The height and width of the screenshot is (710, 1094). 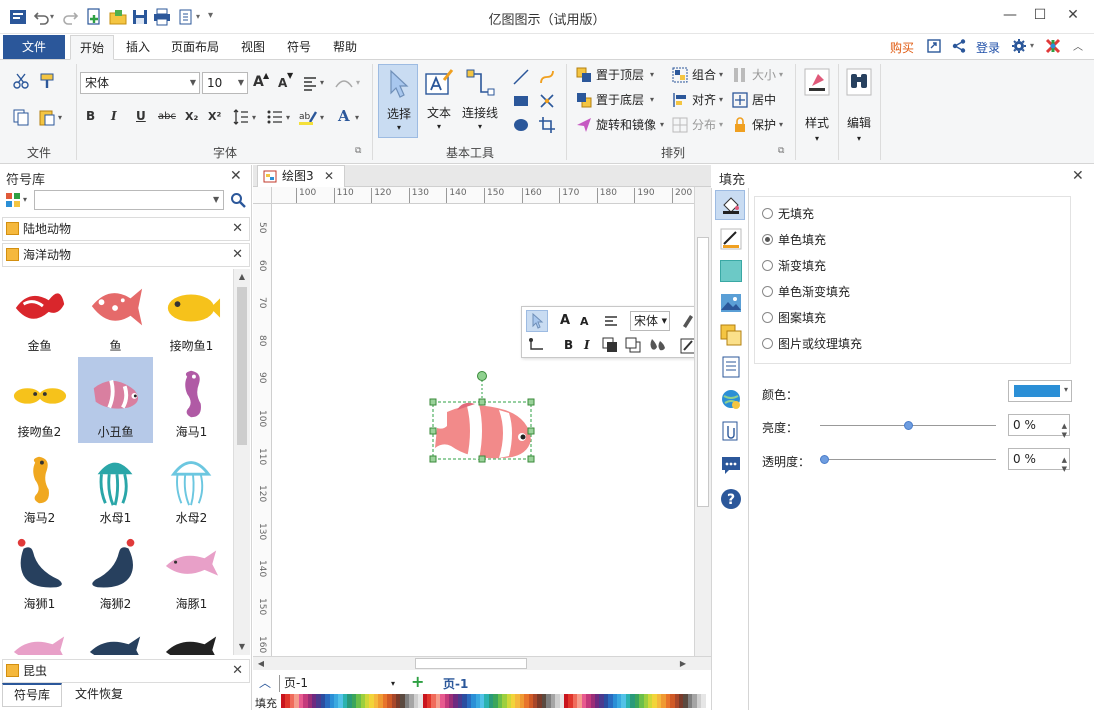 What do you see at coordinates (1073, 15) in the screenshot?
I see `close-button: ✕` at bounding box center [1073, 15].